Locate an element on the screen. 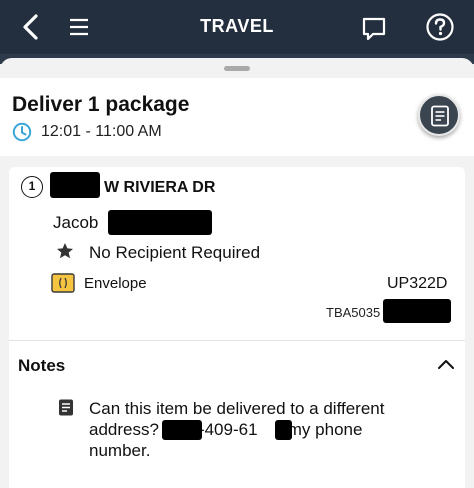 The width and height of the screenshot is (474, 488). document-icon is located at coordinates (440, 116).